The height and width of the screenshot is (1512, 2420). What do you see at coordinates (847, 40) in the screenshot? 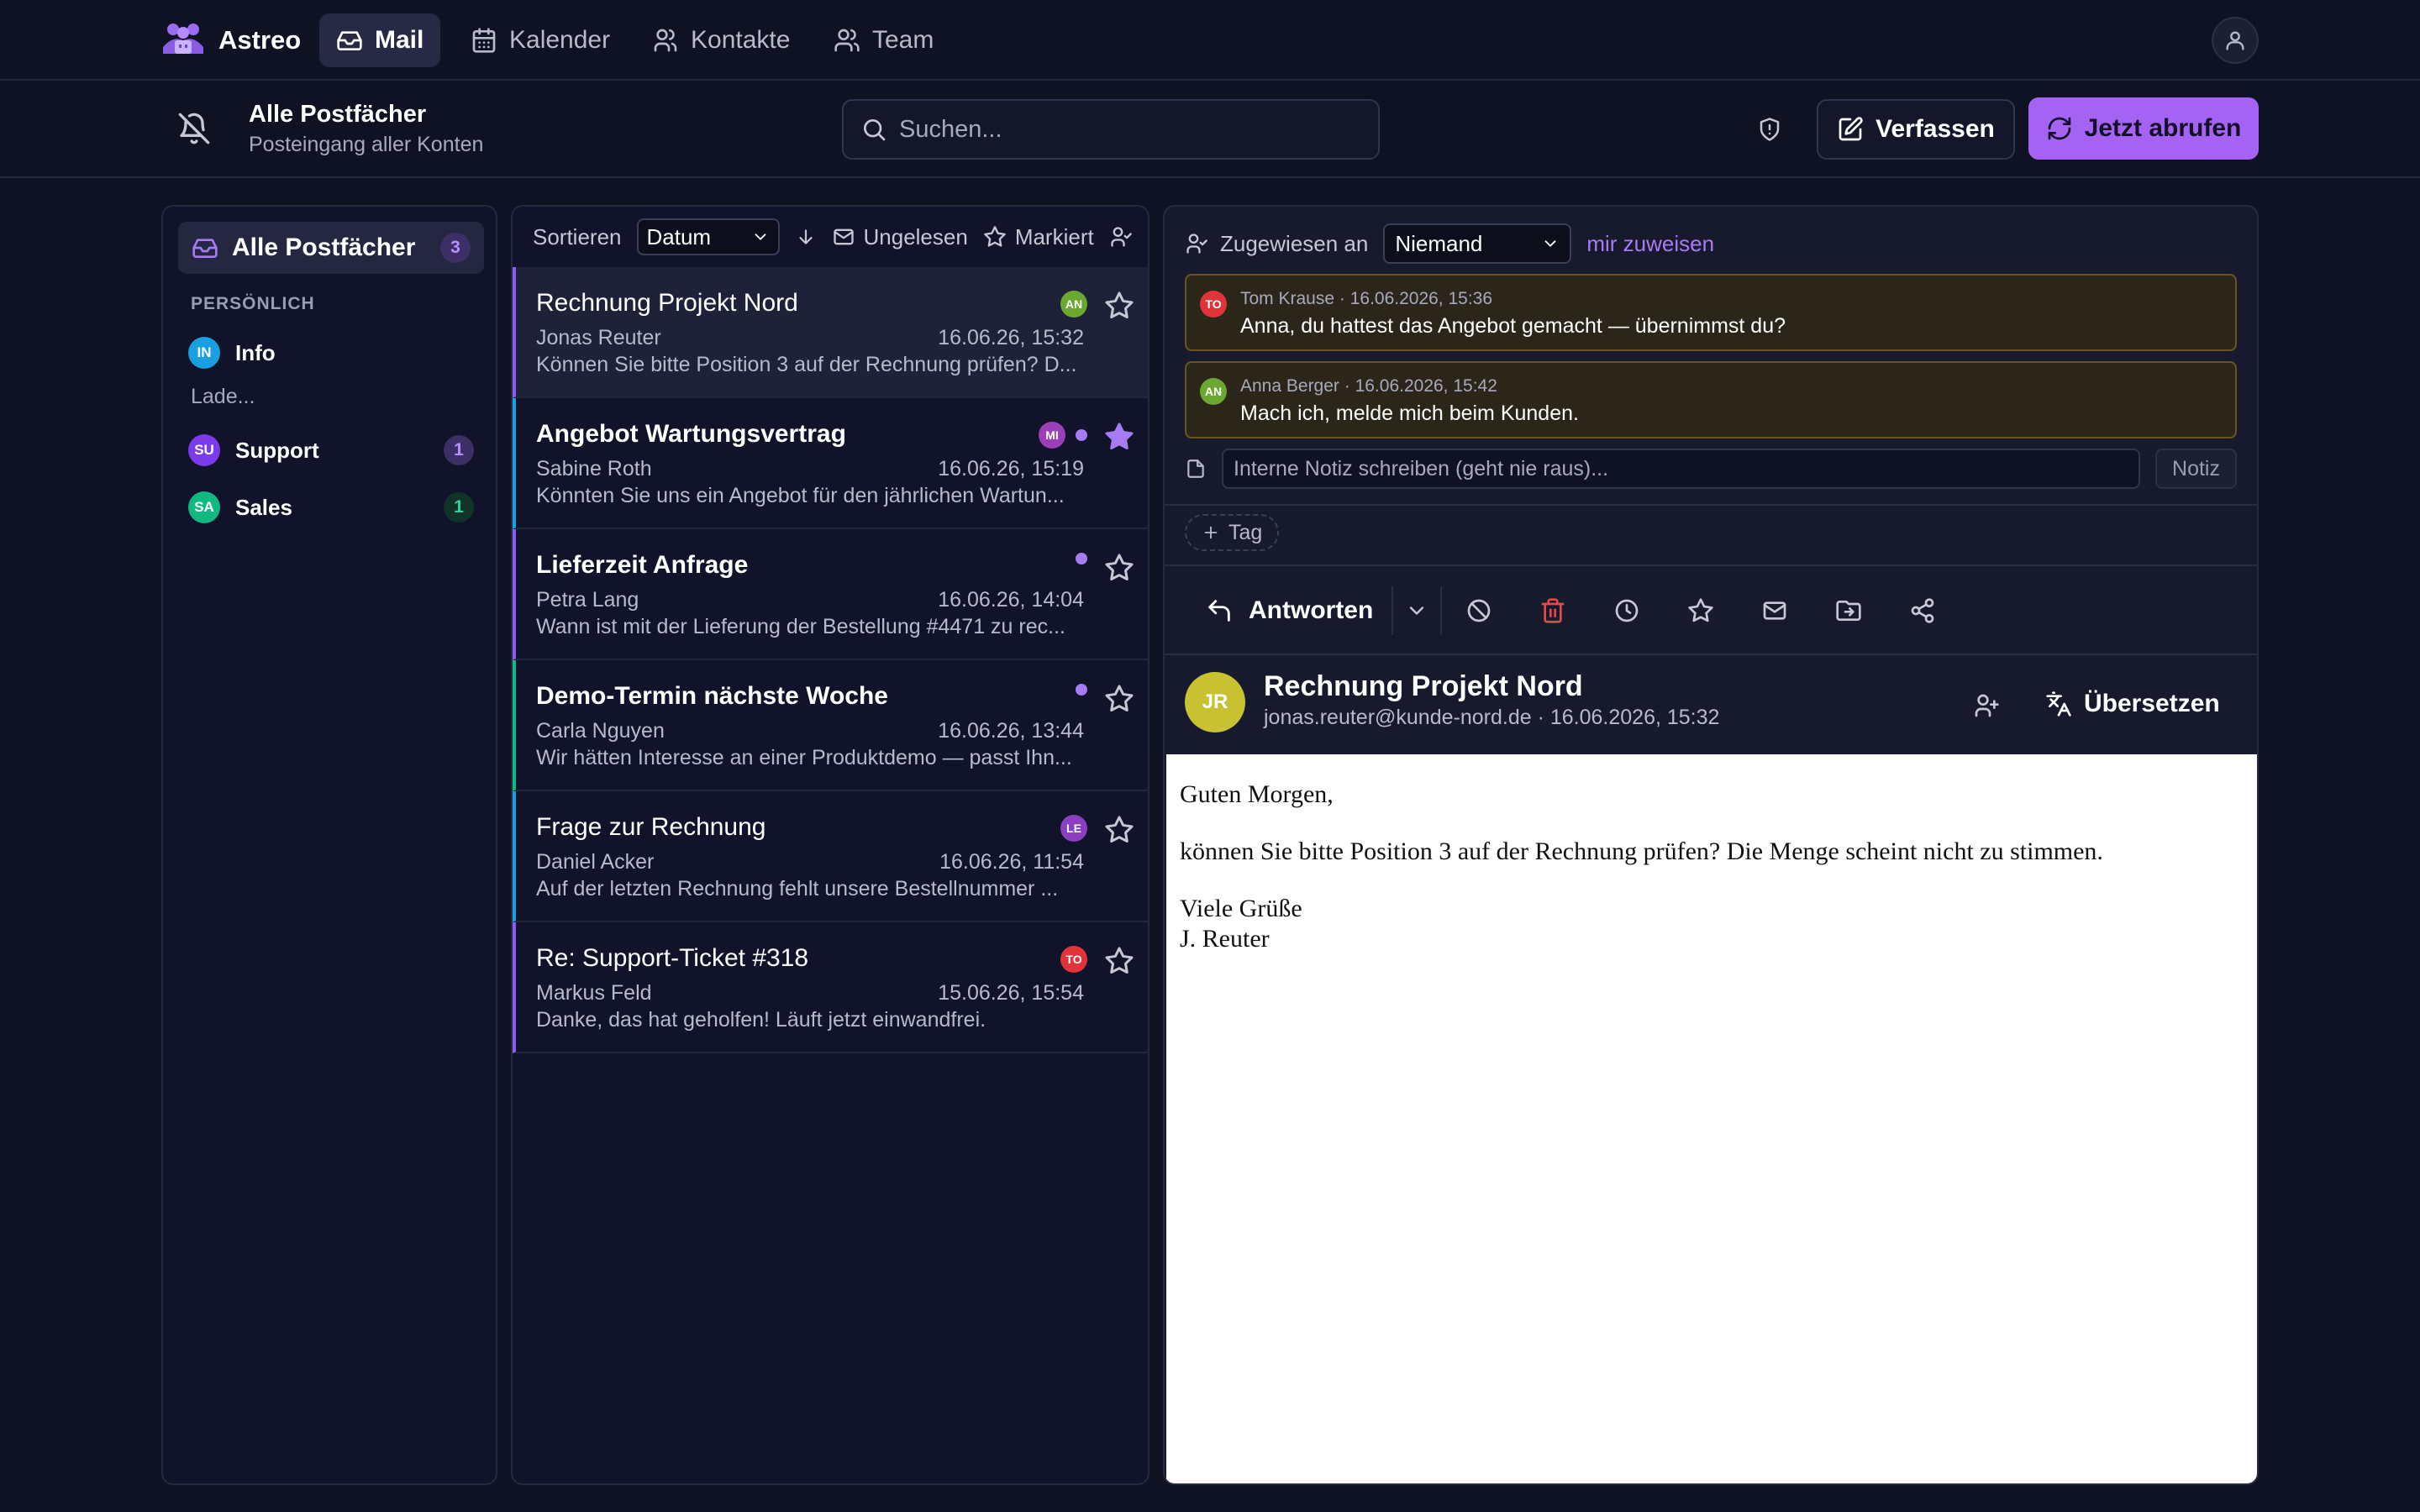
I see `team-icon` at bounding box center [847, 40].